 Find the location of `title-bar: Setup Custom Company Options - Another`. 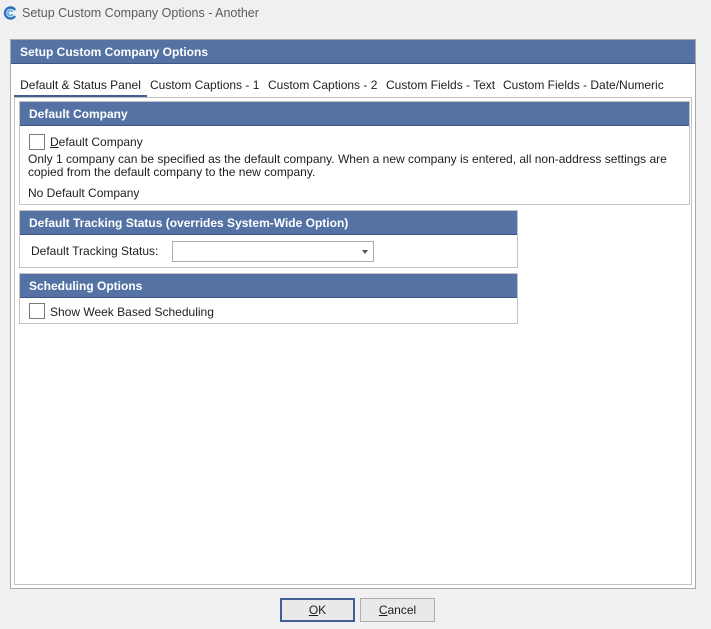

title-bar: Setup Custom Company Options - Another is located at coordinates (355, 14).